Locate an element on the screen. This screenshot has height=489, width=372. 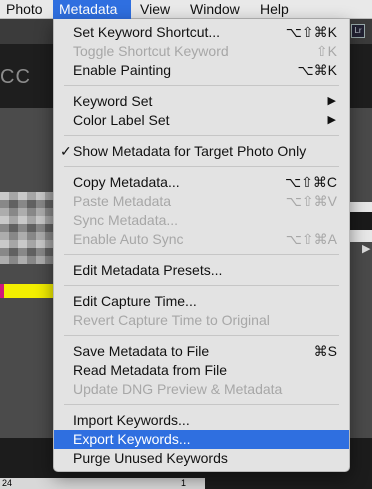
app-brand: CC is located at coordinates (15, 77).